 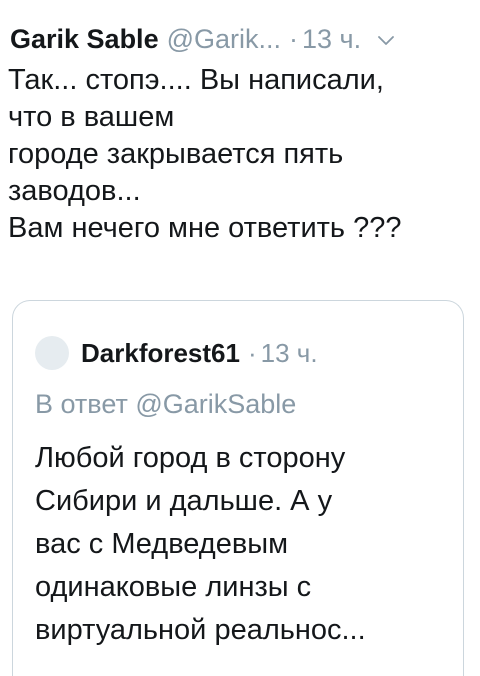 What do you see at coordinates (215, 404) in the screenshot?
I see `reply-mention: @GarikSable` at bounding box center [215, 404].